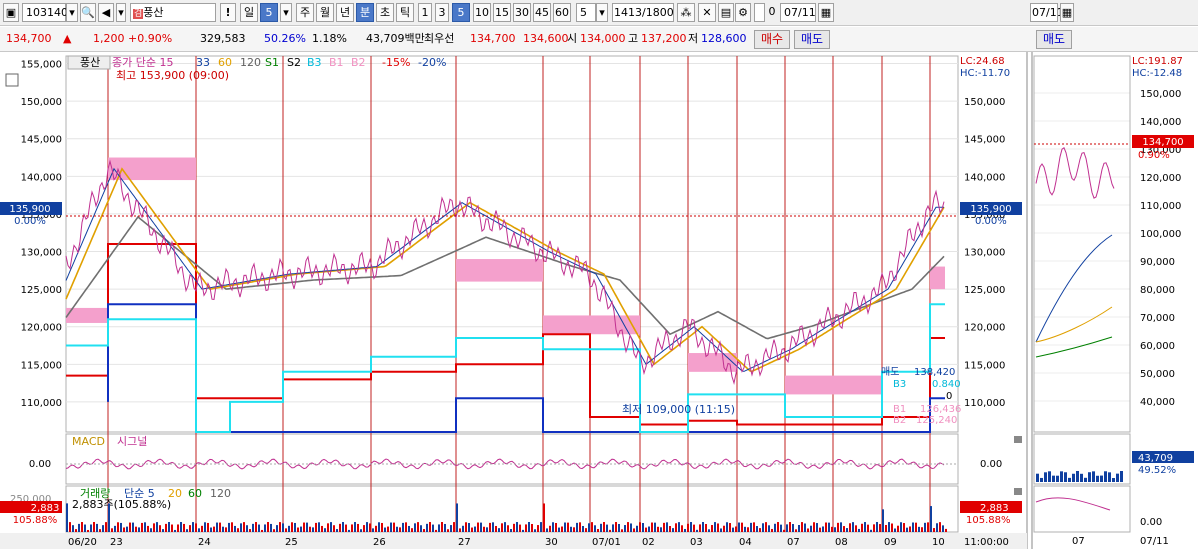  Describe the element at coordinates (345, 12) in the screenshot. I see `period-year: 년` at that location.